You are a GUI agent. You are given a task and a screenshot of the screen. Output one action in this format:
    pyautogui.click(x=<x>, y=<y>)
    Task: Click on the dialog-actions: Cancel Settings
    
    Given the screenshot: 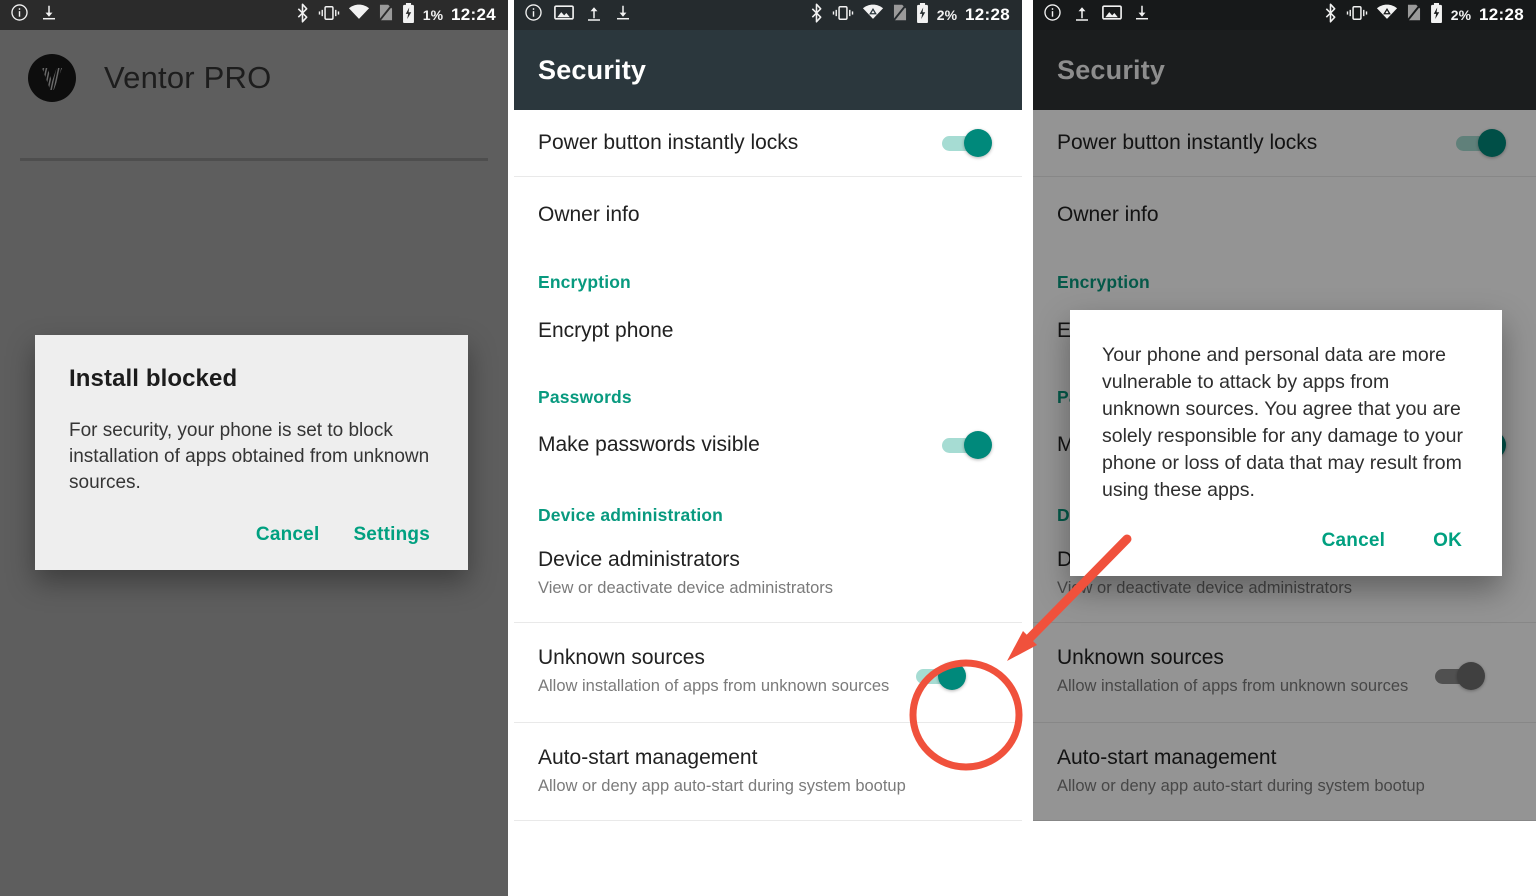 What is the action you would take?
    pyautogui.click(x=252, y=538)
    